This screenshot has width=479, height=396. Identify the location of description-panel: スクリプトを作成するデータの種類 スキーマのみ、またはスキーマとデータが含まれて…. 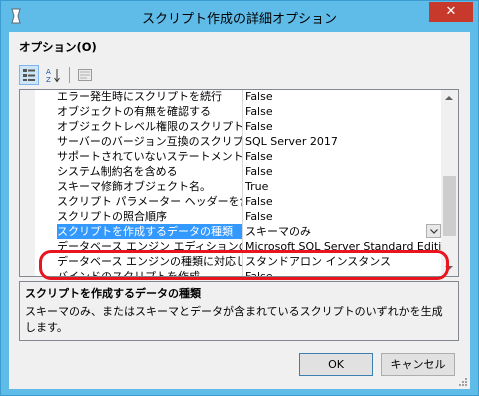
(239, 311).